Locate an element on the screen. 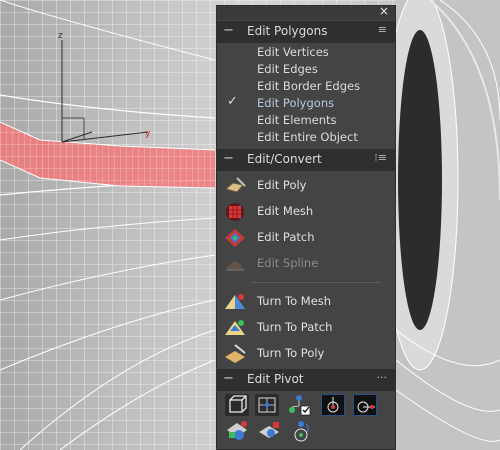 The height and width of the screenshot is (450, 500). turn-to-poly-icon is located at coordinates (235, 353).